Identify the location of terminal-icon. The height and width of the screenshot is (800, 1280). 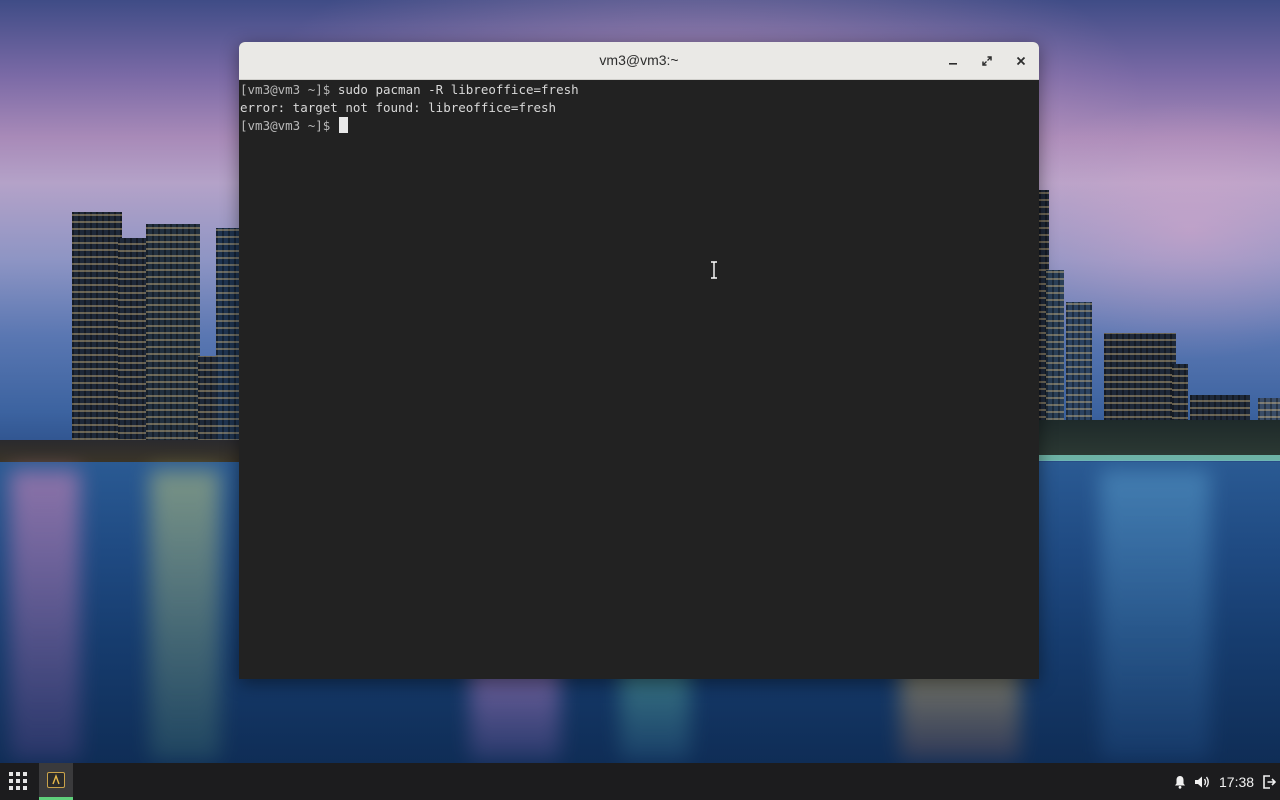
(56, 780).